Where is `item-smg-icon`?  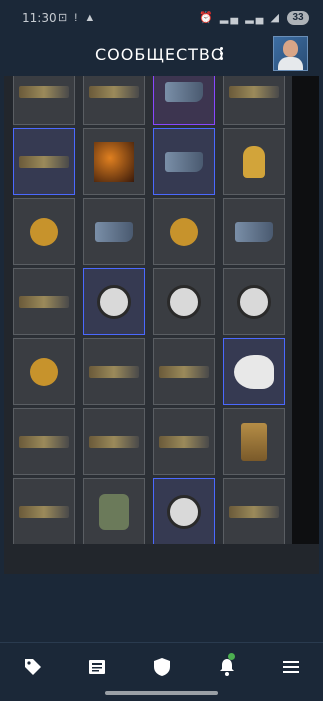
item-smg-icon is located at coordinates (254, 441).